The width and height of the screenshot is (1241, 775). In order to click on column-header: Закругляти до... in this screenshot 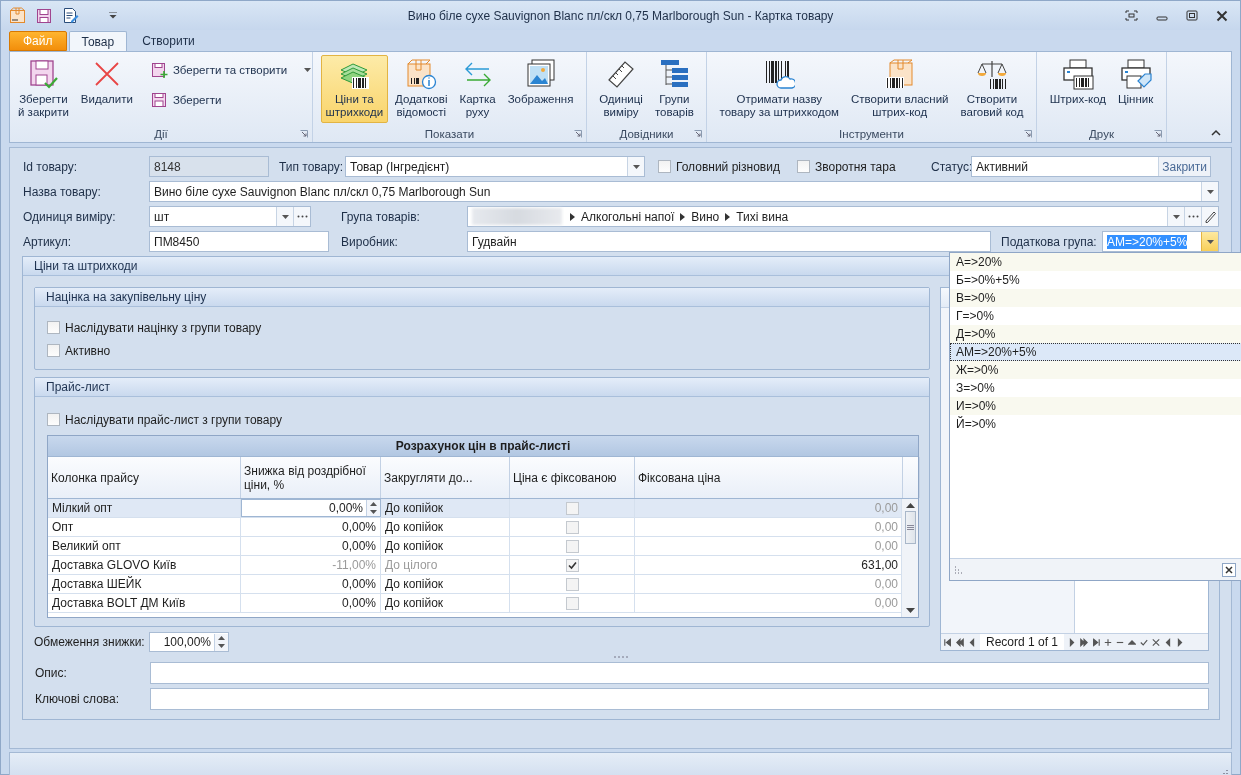, I will do `click(445, 477)`.